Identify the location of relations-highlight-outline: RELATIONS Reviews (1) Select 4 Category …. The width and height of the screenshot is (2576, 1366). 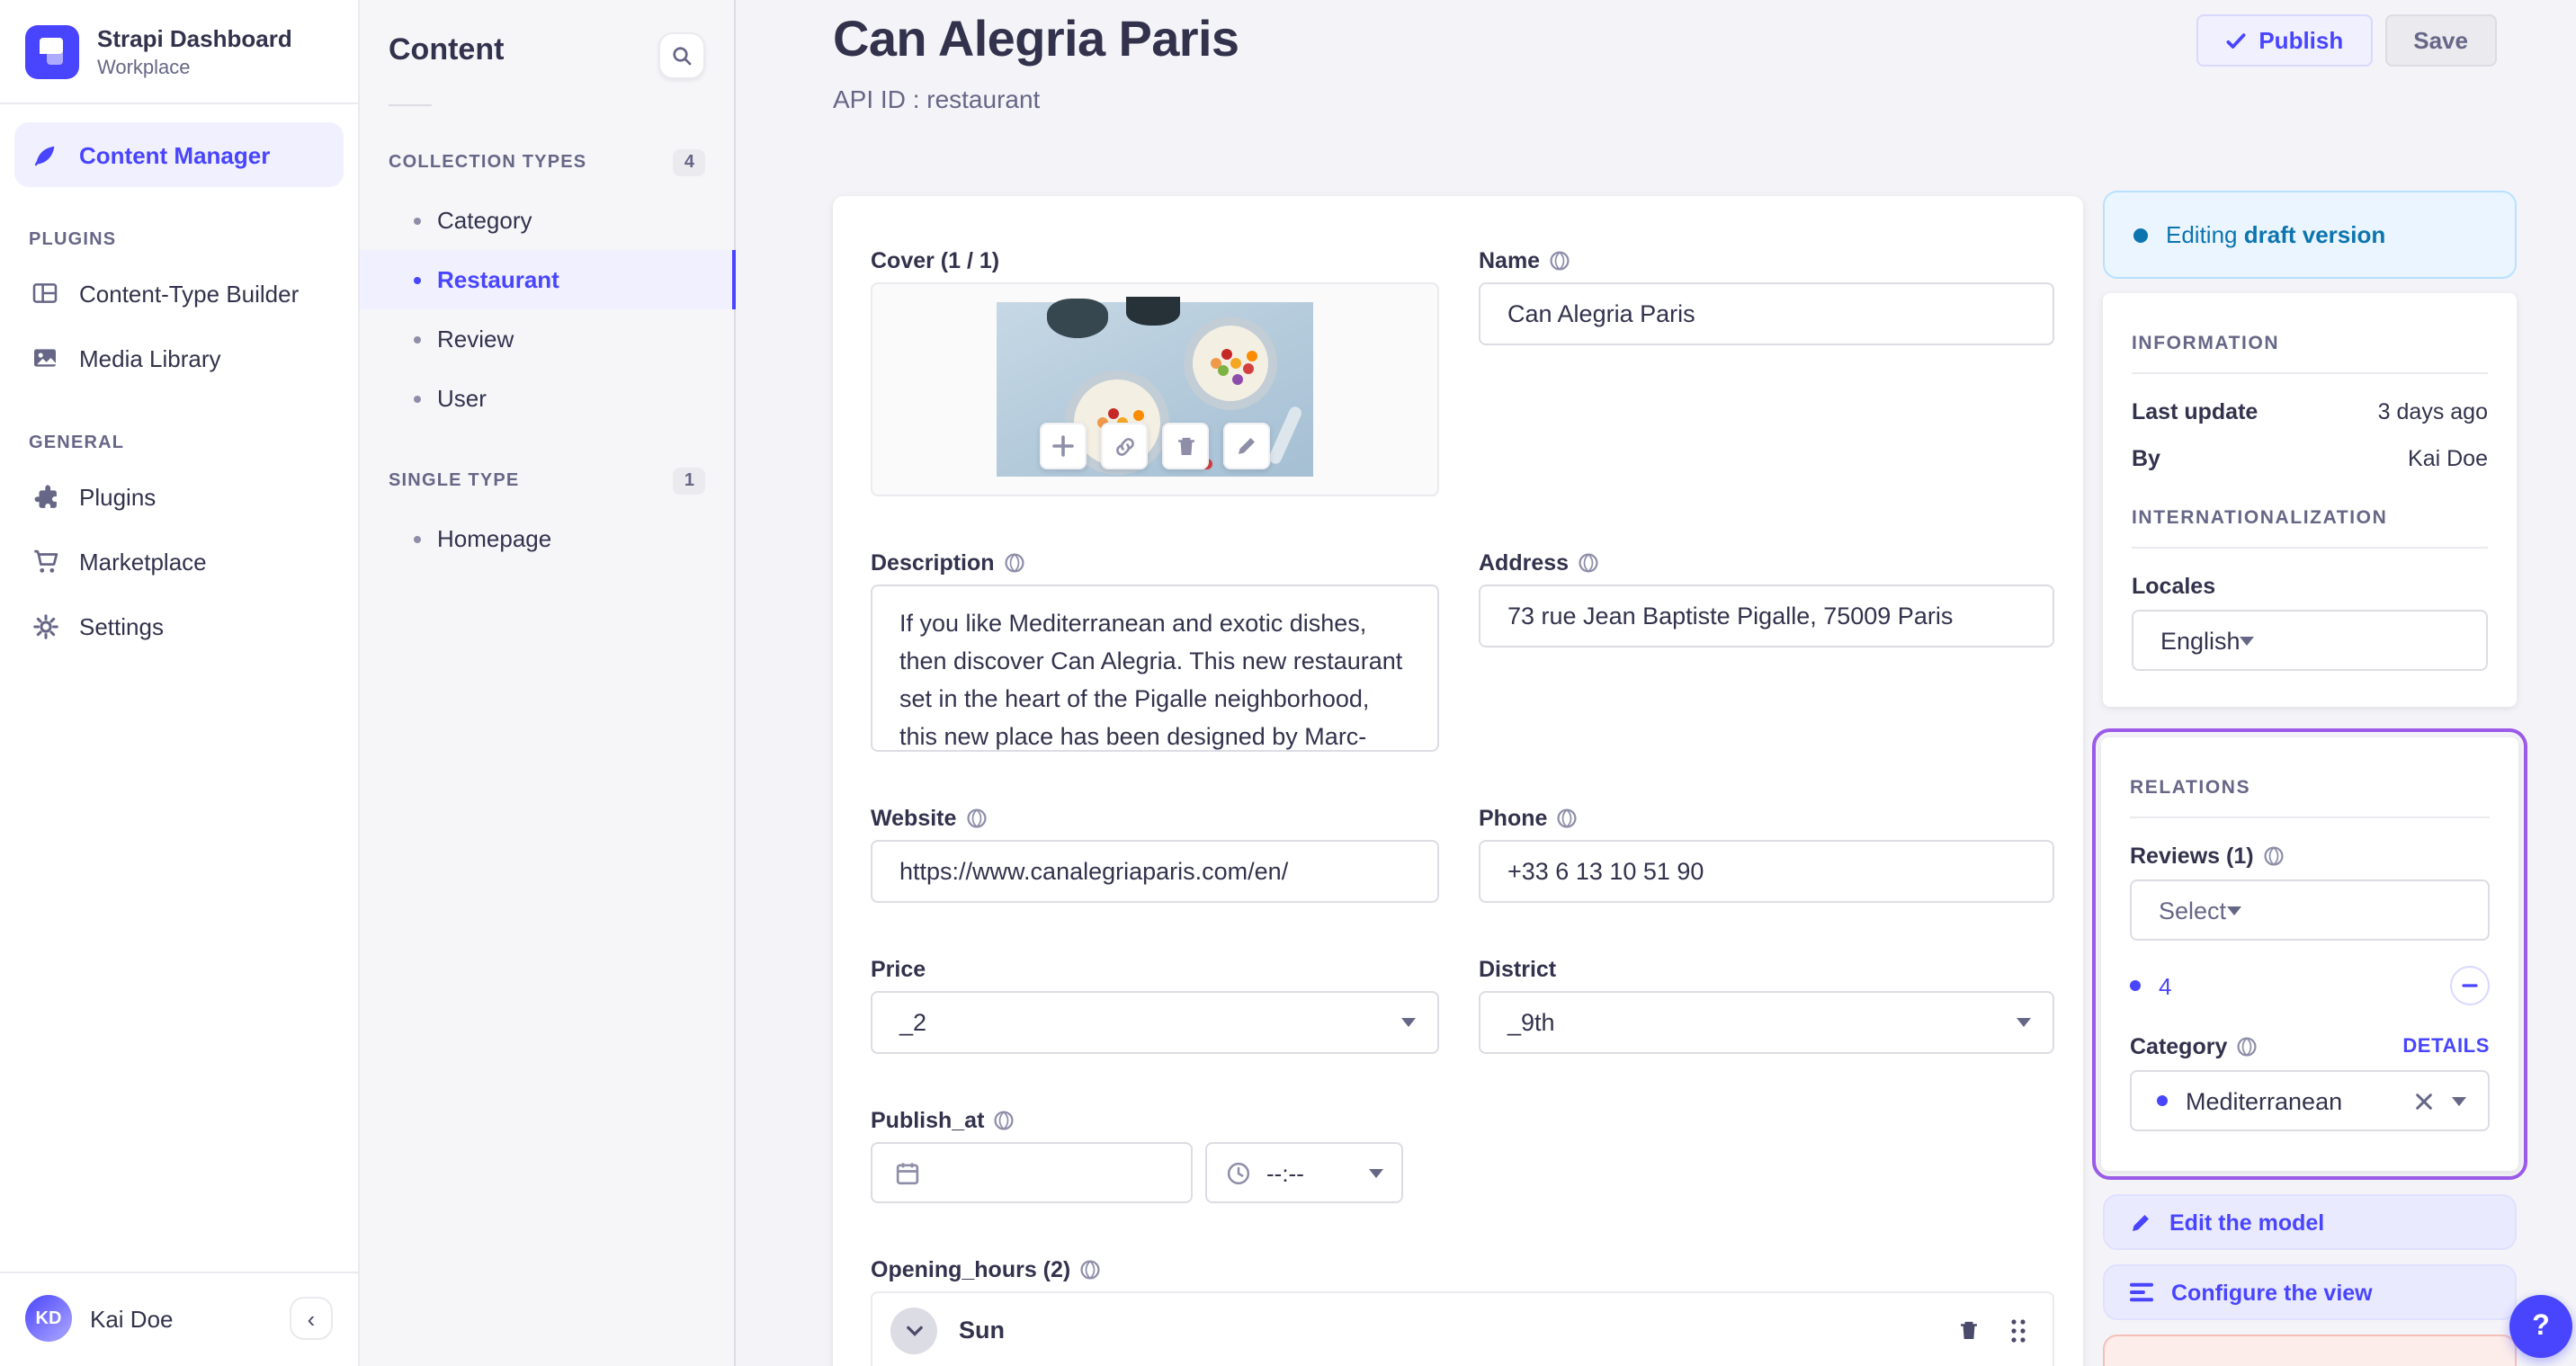
(2309, 954).